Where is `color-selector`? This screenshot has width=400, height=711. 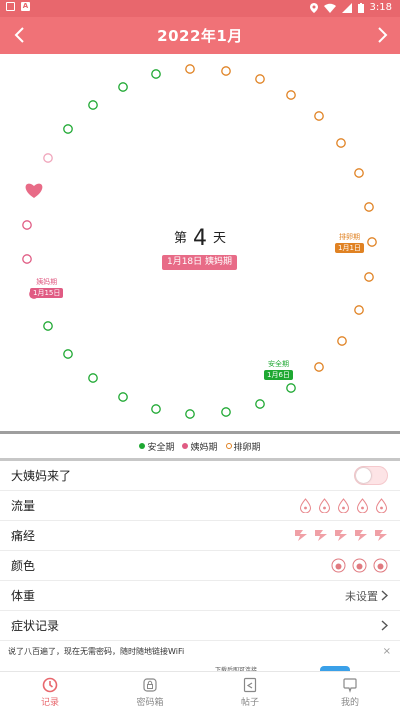 color-selector is located at coordinates (359, 565).